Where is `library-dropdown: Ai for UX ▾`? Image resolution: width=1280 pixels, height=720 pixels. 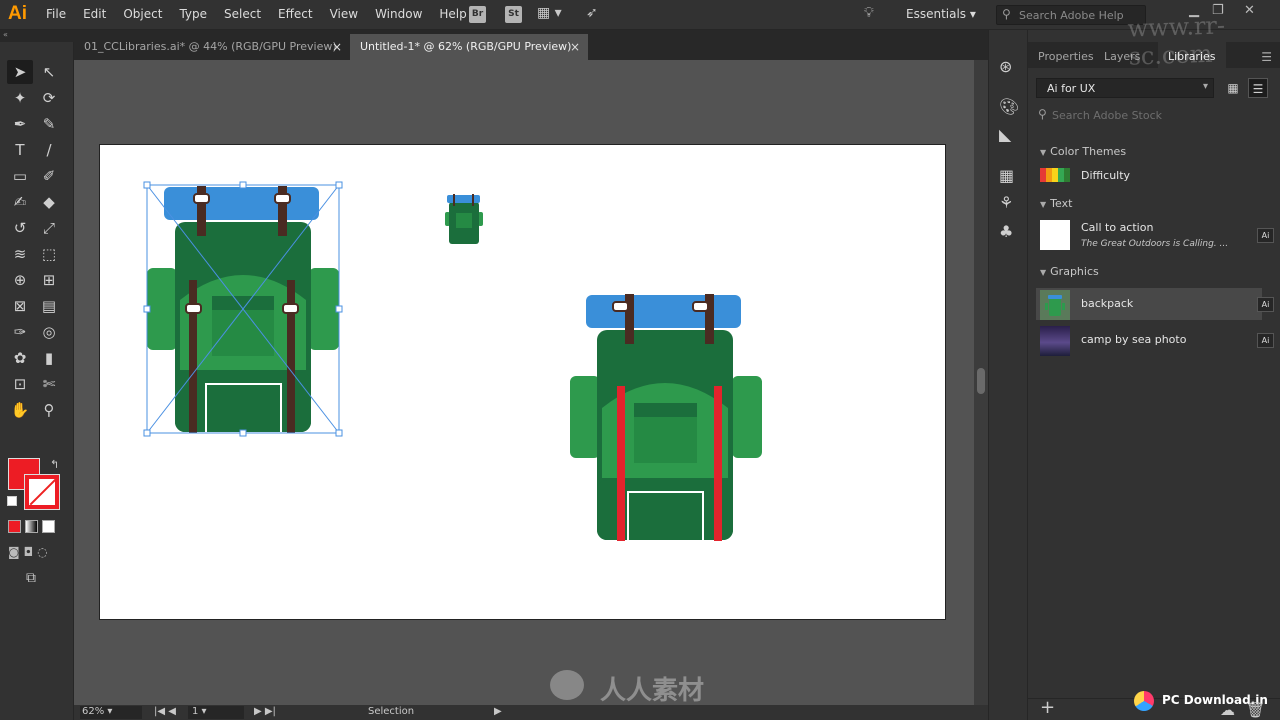
library-dropdown: Ai for UX ▾ is located at coordinates (1125, 88).